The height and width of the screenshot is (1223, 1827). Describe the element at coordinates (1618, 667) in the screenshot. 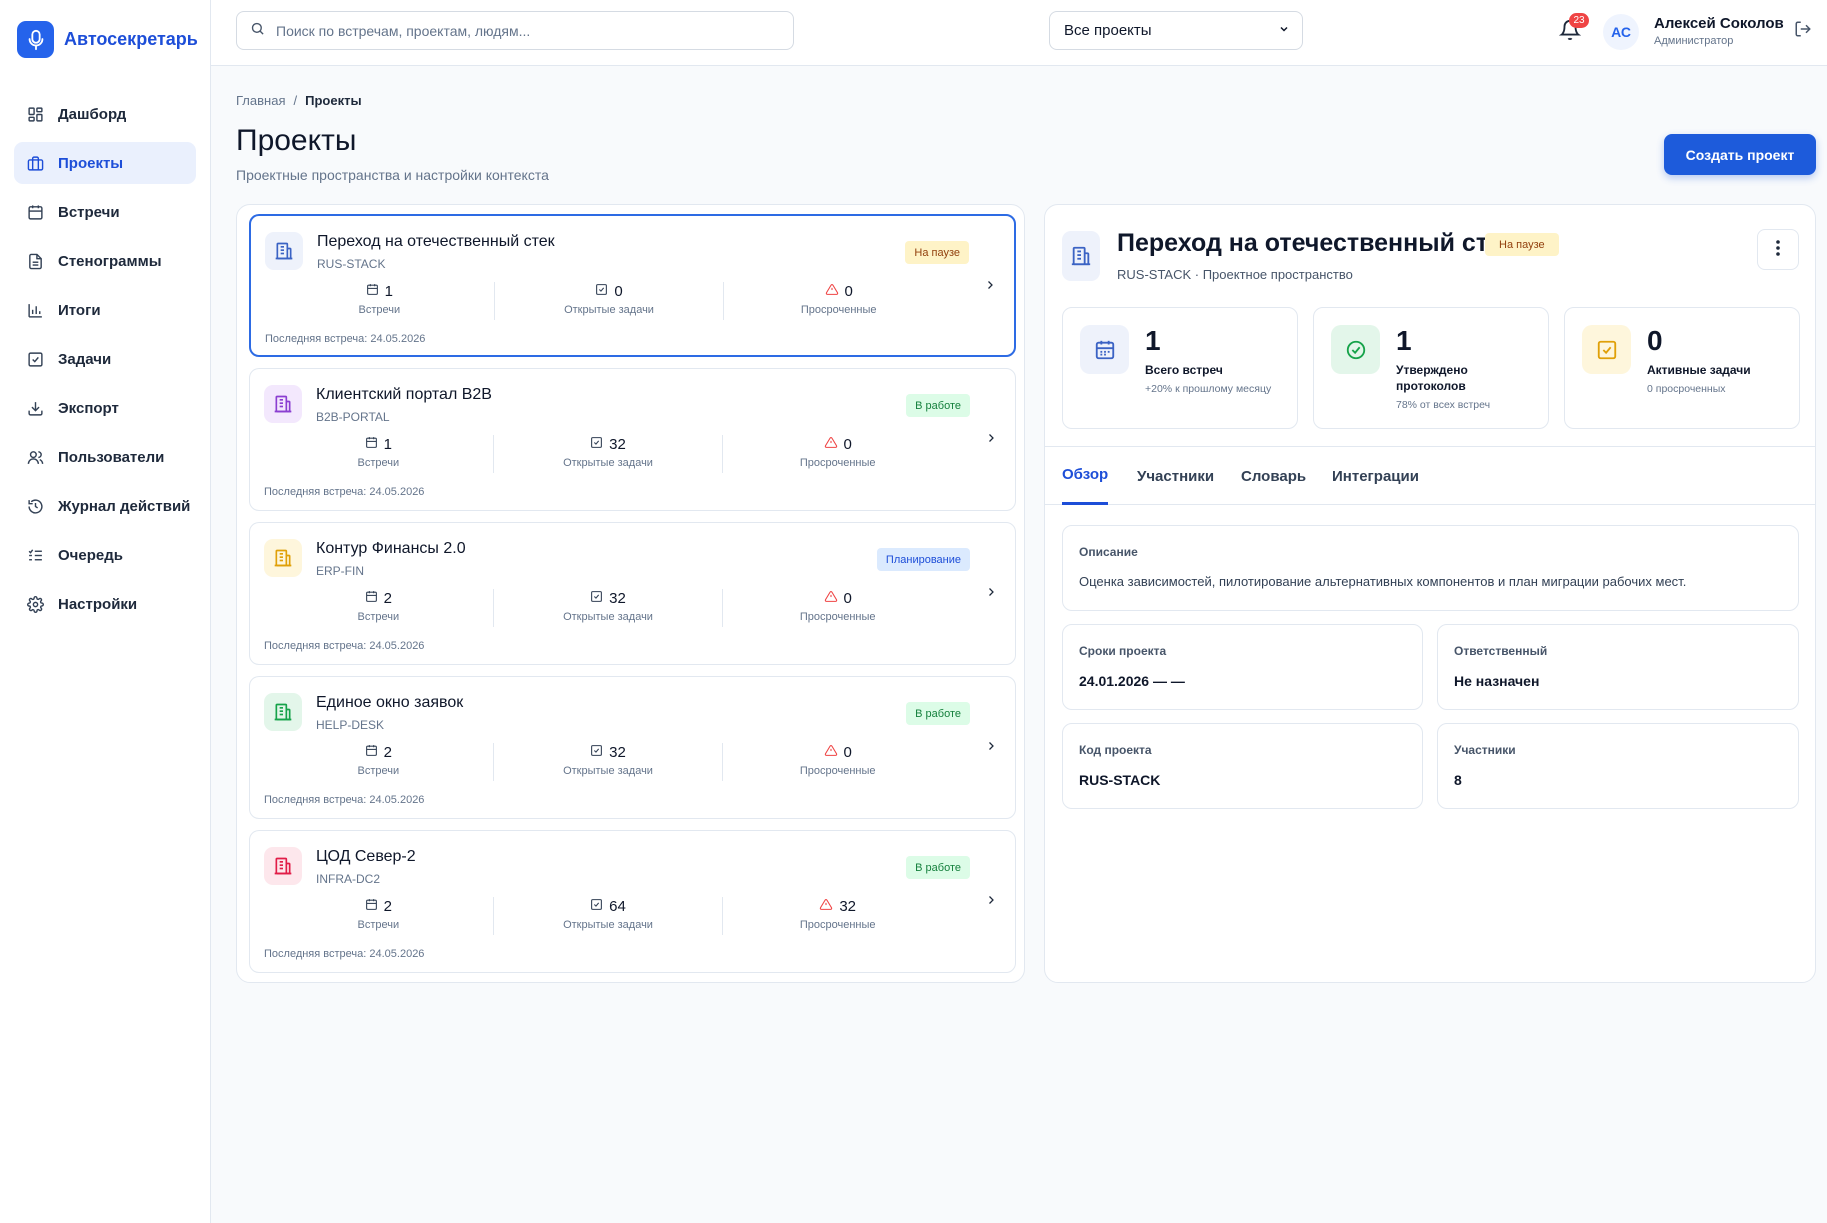

I see `owner-card: Ответственный Не назначен` at that location.